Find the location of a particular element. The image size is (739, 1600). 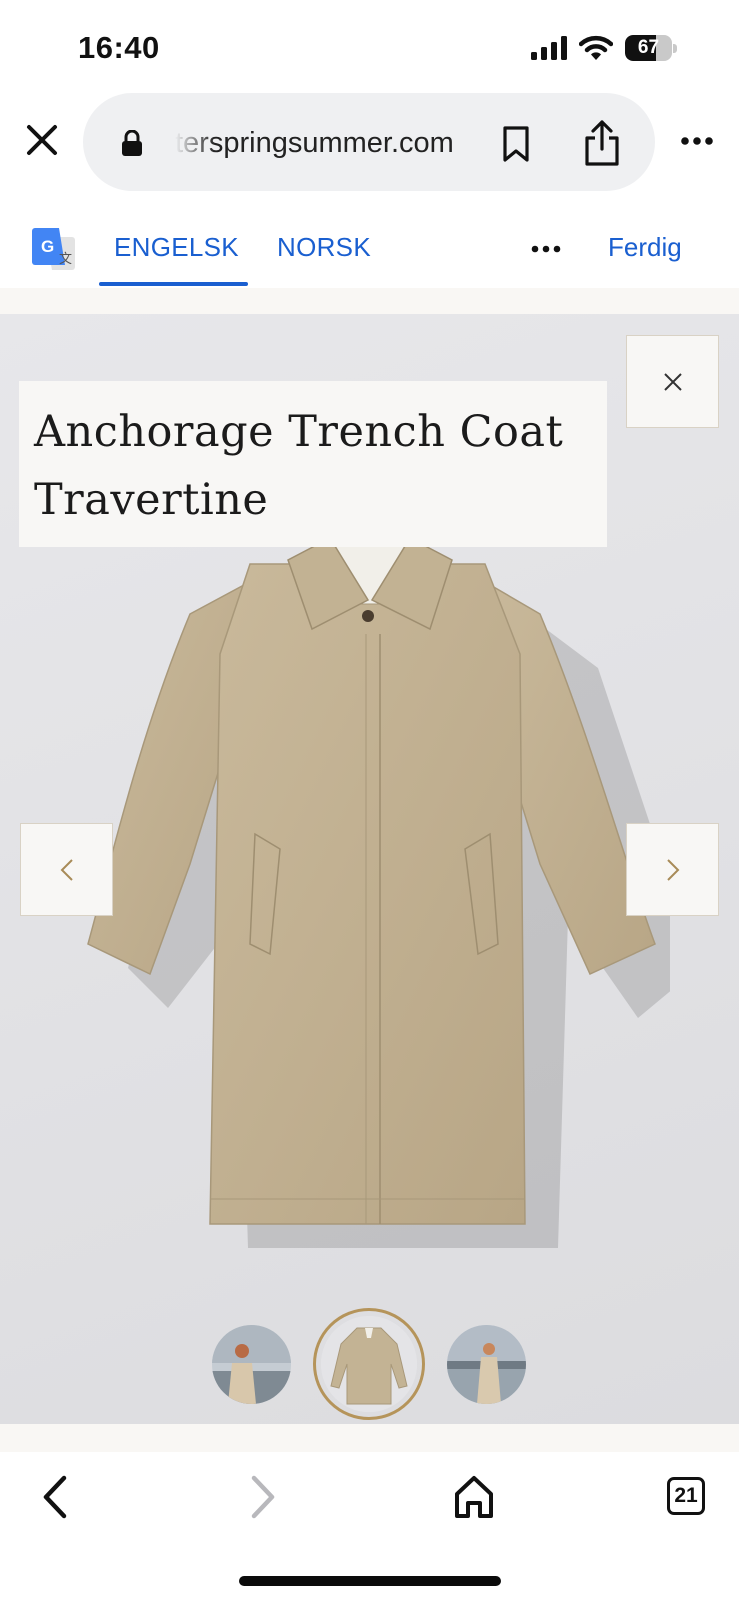

battery-level: 67 is located at coordinates (648, 47).